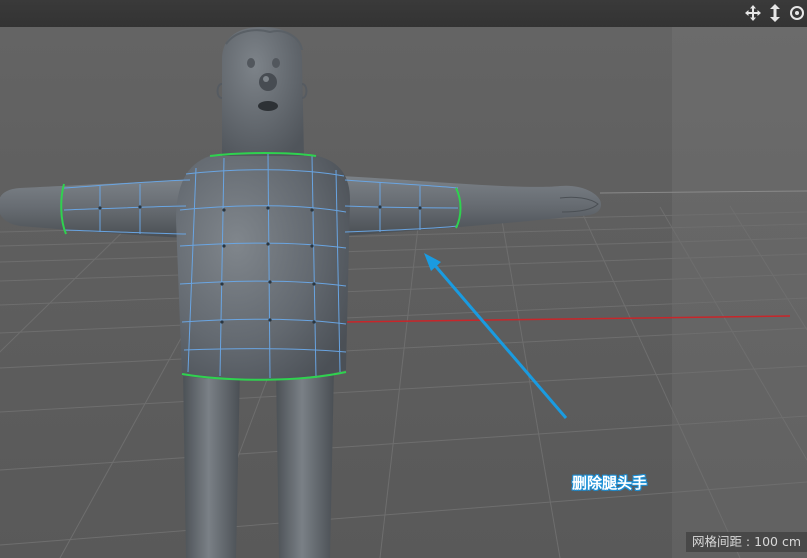 This screenshot has height=558, width=807. I want to click on move-vertical-icon, so click(775, 13).